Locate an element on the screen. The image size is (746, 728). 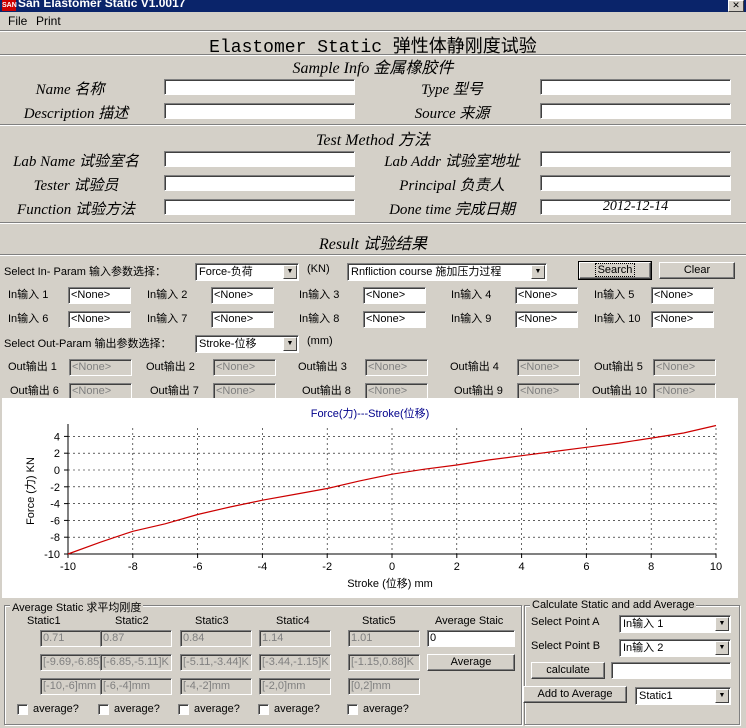
menu-print: Print is located at coordinates (48, 21).